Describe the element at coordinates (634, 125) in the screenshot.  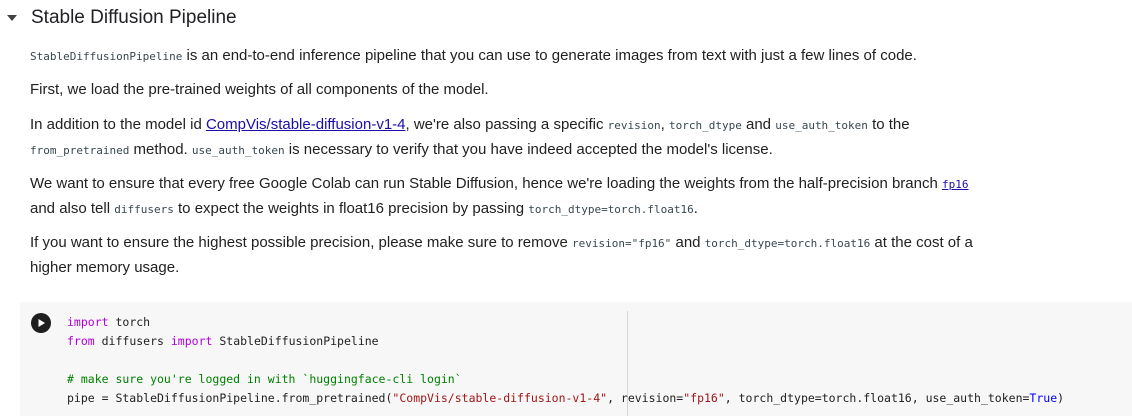
I see `inline-code: revision` at that location.